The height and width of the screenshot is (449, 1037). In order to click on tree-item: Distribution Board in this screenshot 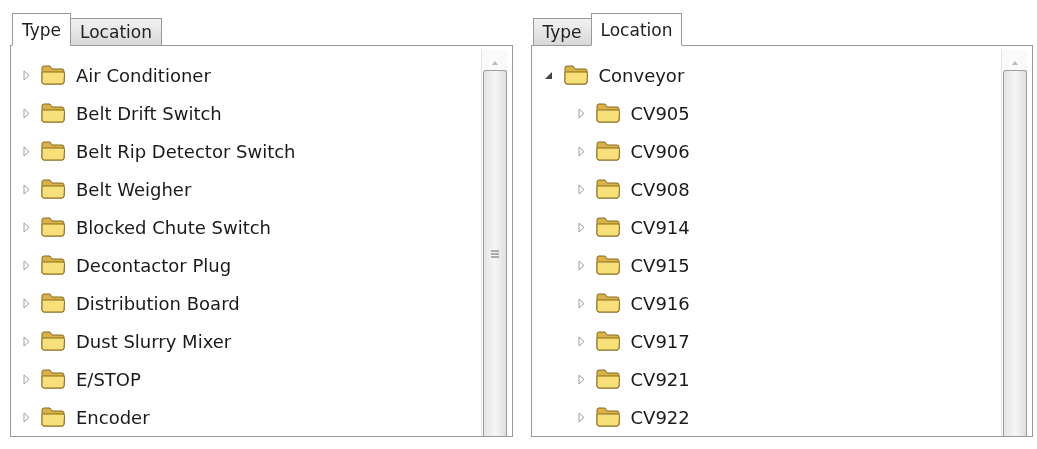, I will do `click(158, 303)`.